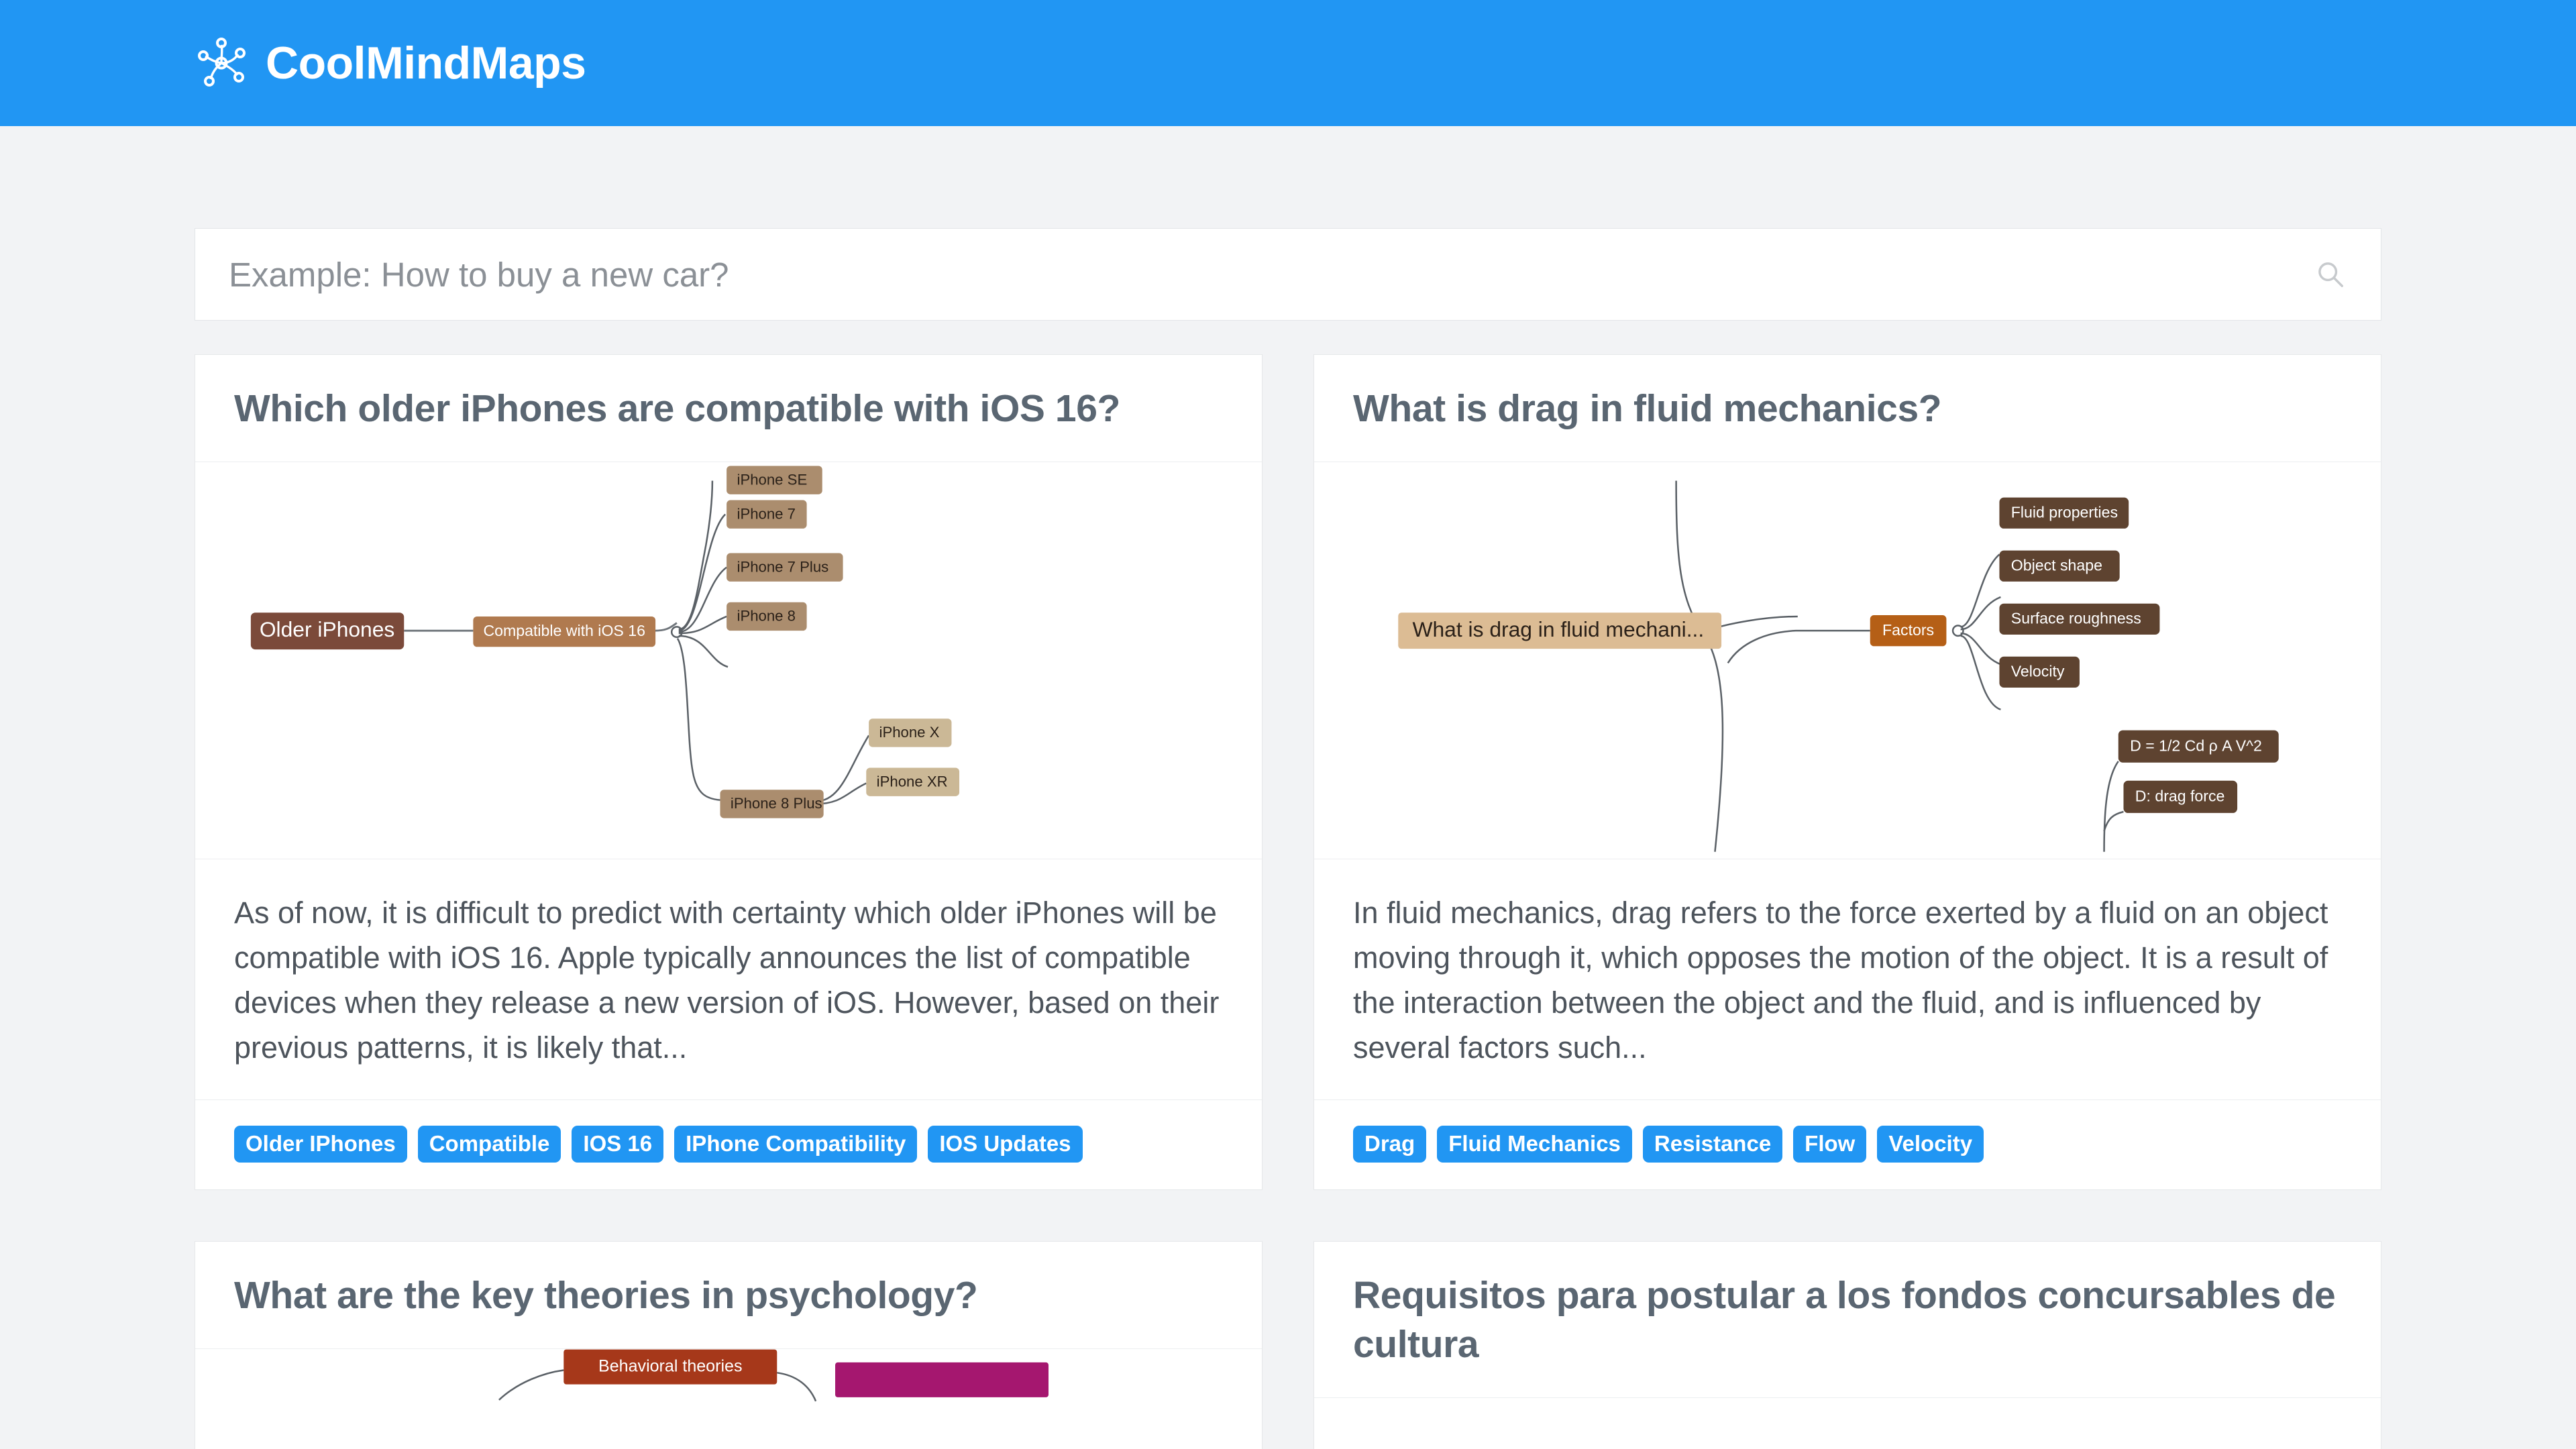  I want to click on mindmap-node-leaf: iPhone 8, so click(767, 616).